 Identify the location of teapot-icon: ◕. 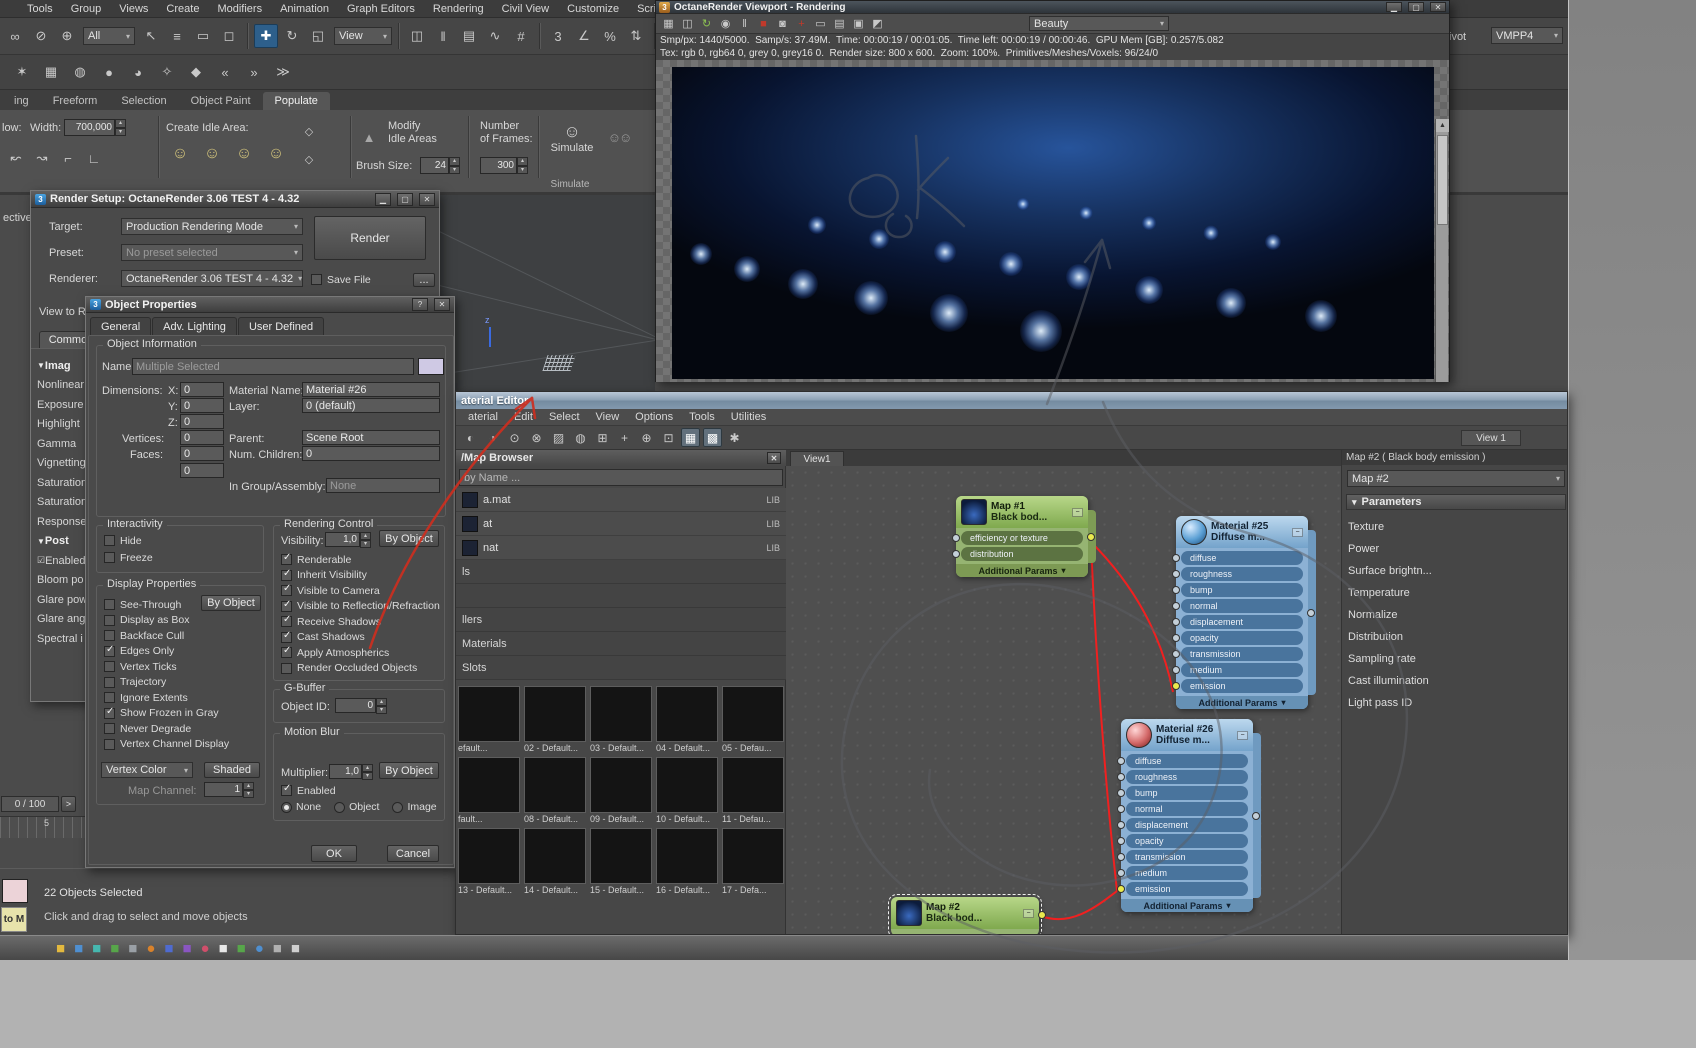
(138, 72).